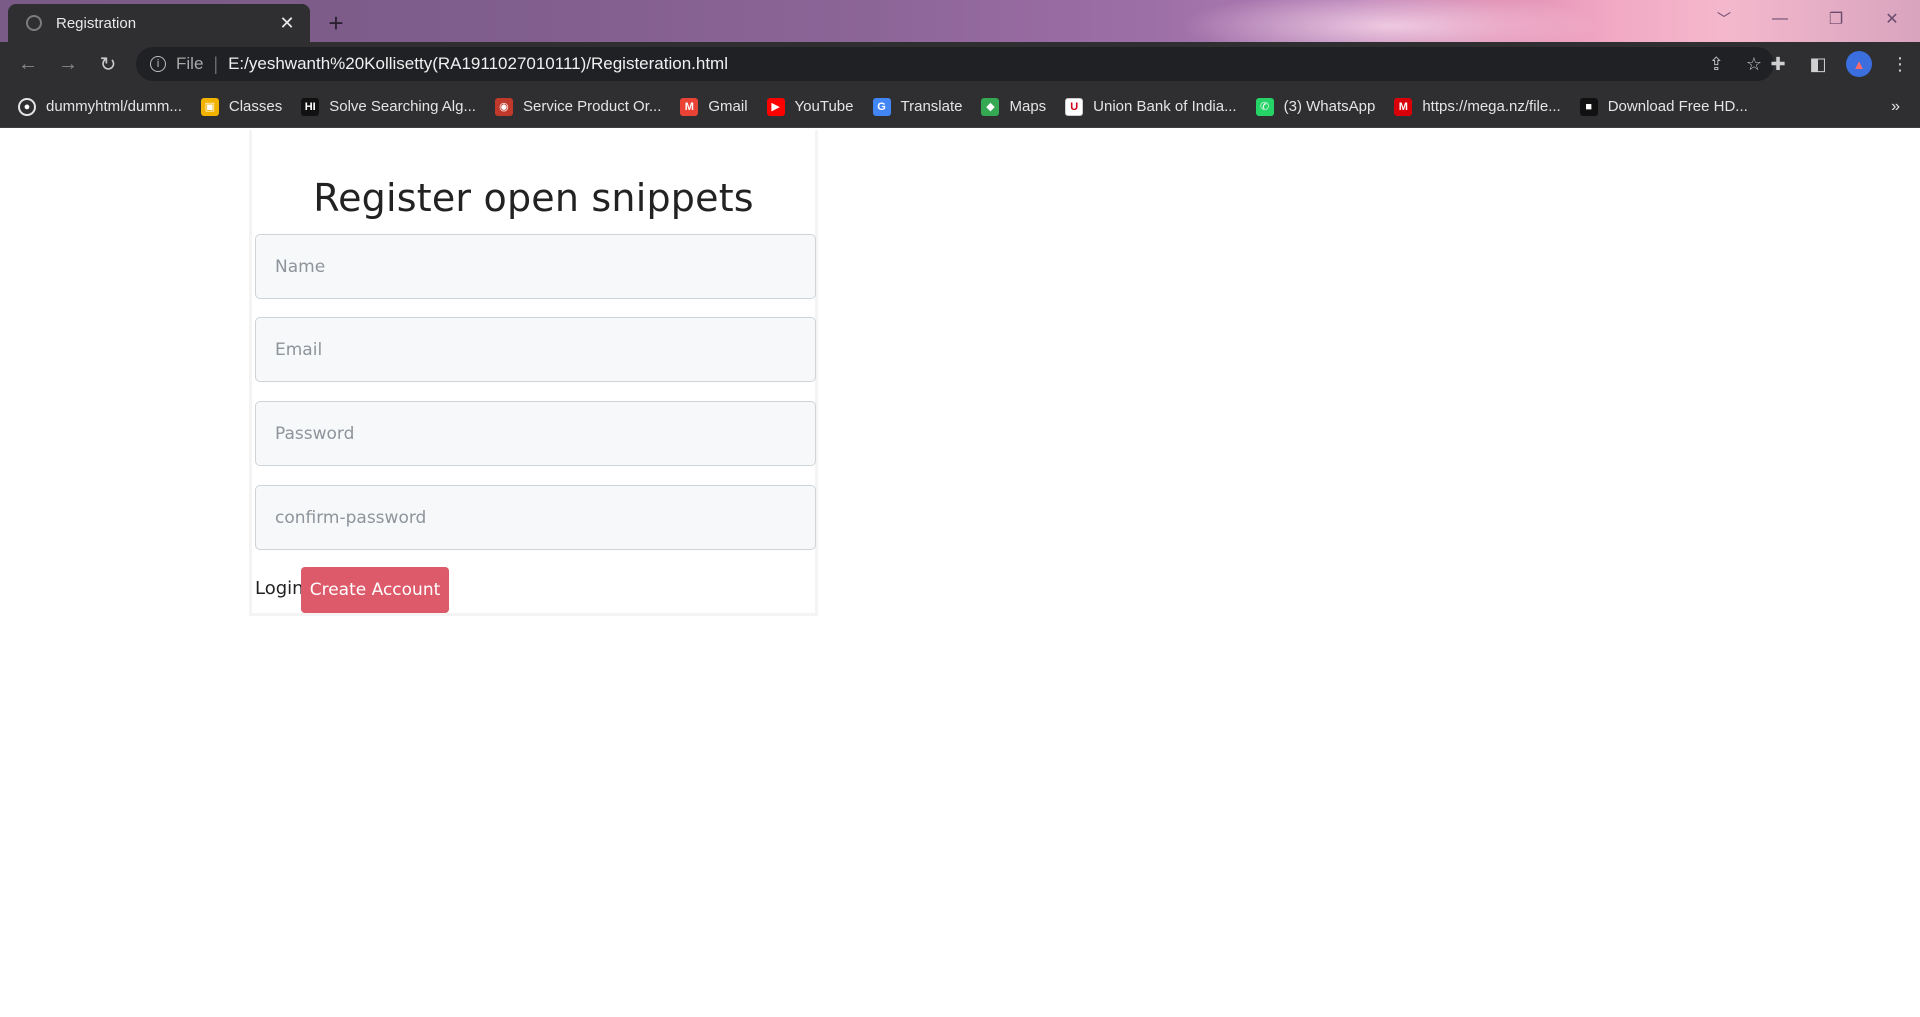  What do you see at coordinates (255, 106) in the screenshot?
I see `bookmark-label: Classes` at bounding box center [255, 106].